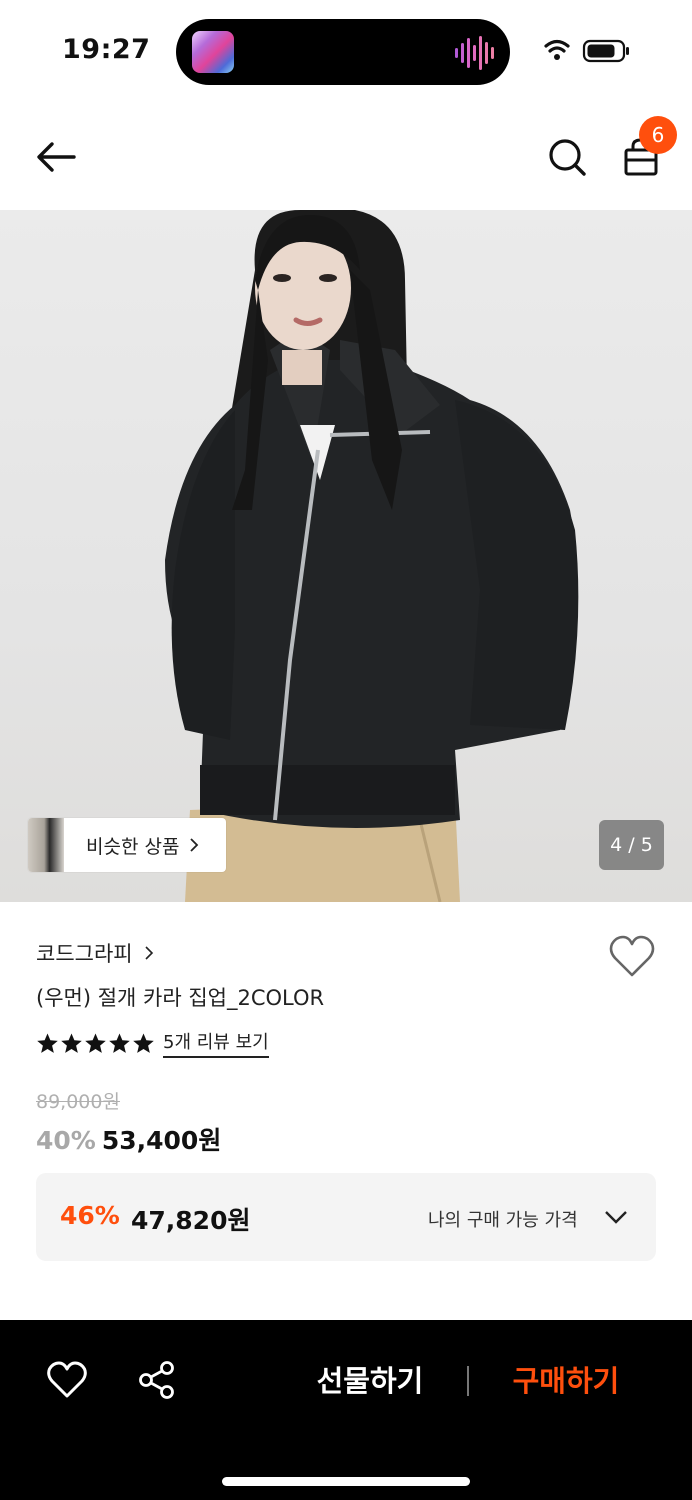  I want to click on rating-stars, so click(95, 1043).